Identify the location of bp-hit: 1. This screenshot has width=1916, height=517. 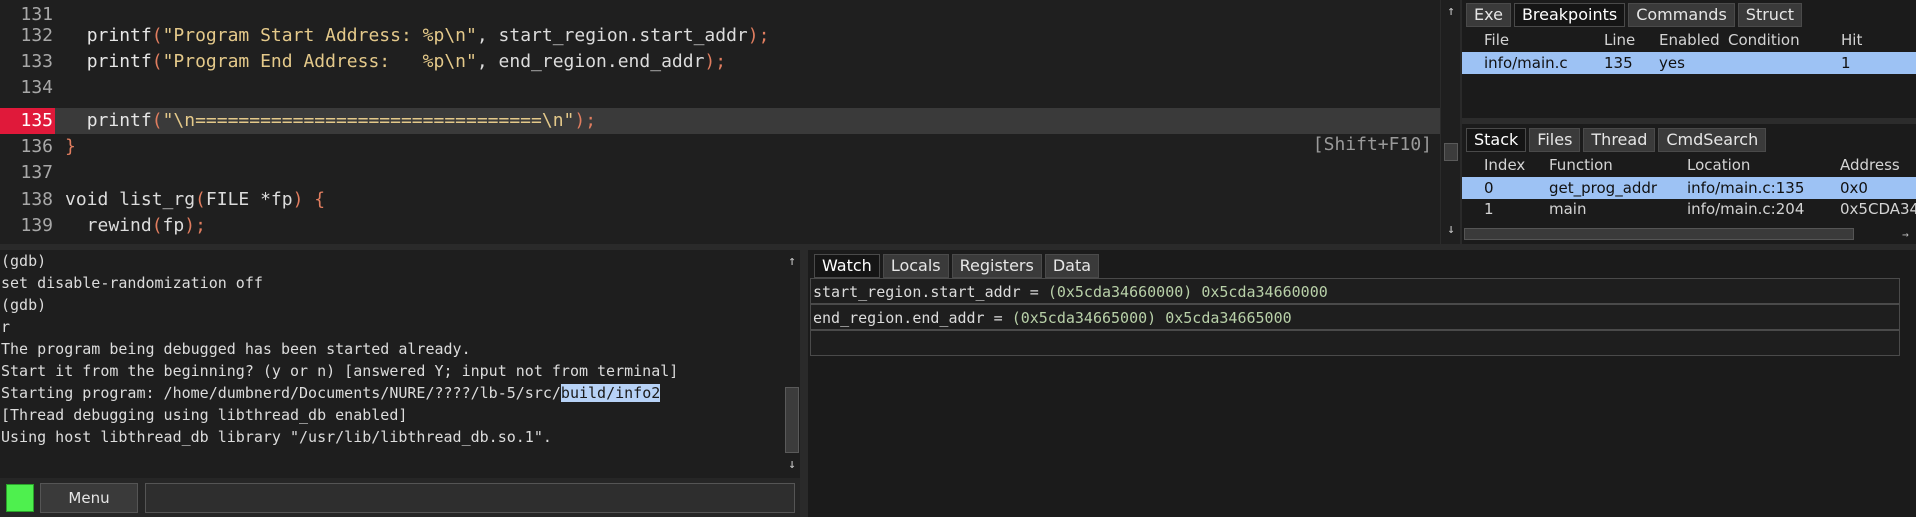
(1846, 63).